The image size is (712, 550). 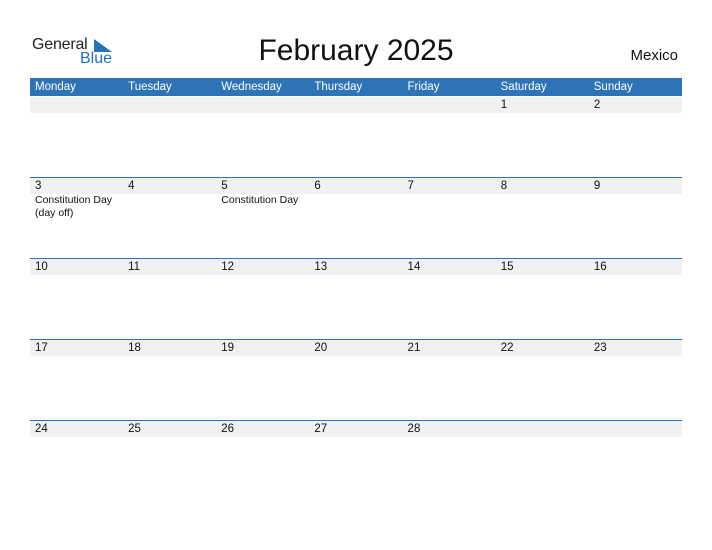 I want to click on day-number: 4, so click(x=131, y=186).